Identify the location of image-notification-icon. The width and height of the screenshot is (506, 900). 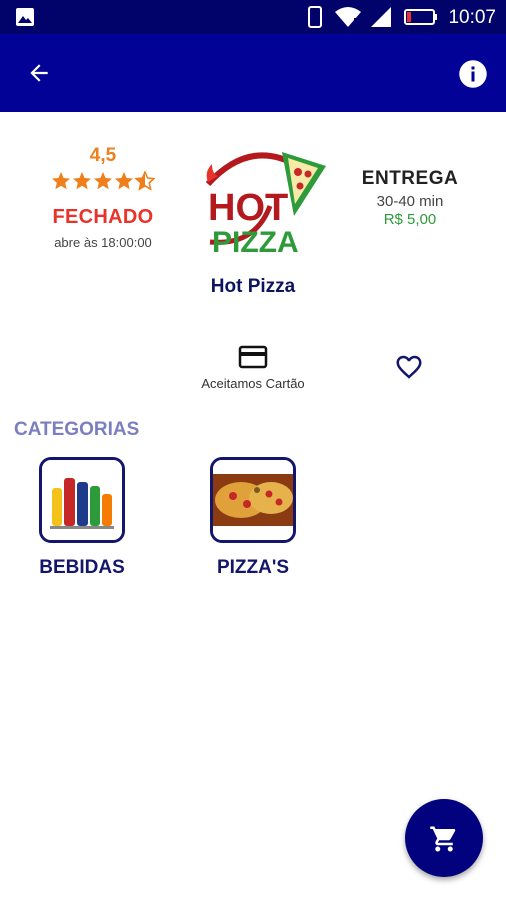
(25, 17).